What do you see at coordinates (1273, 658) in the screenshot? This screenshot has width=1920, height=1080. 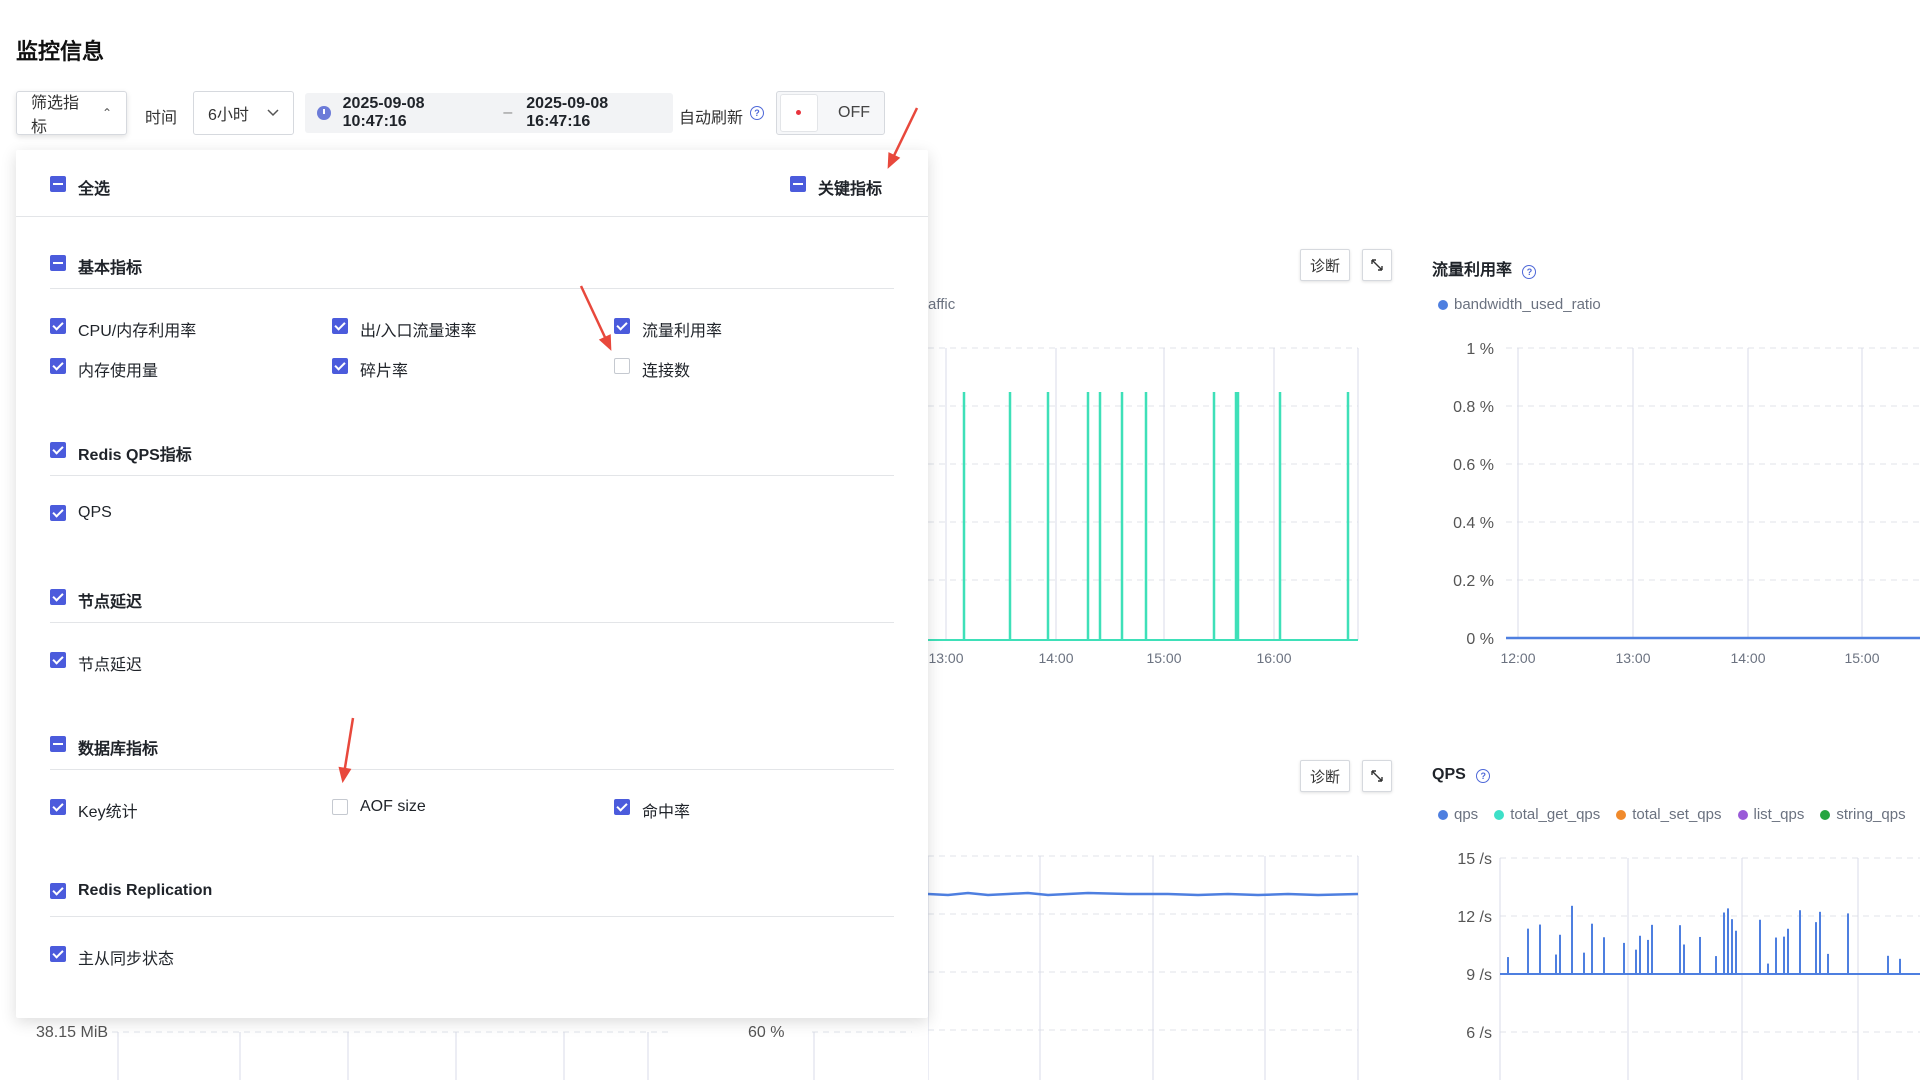 I see `x-tick: 16:00` at bounding box center [1273, 658].